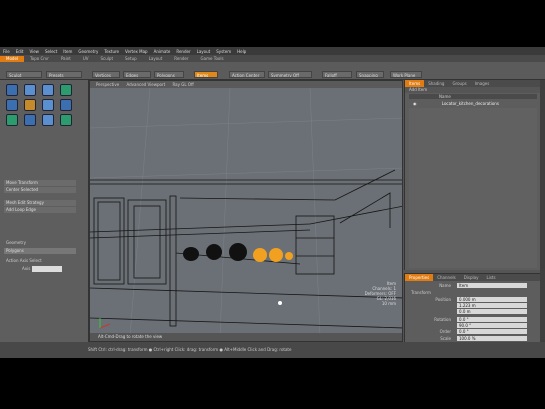 The width and height of the screenshot is (545, 409). What do you see at coordinates (30, 90) in the screenshot?
I see `rotate-tool-icon` at bounding box center [30, 90].